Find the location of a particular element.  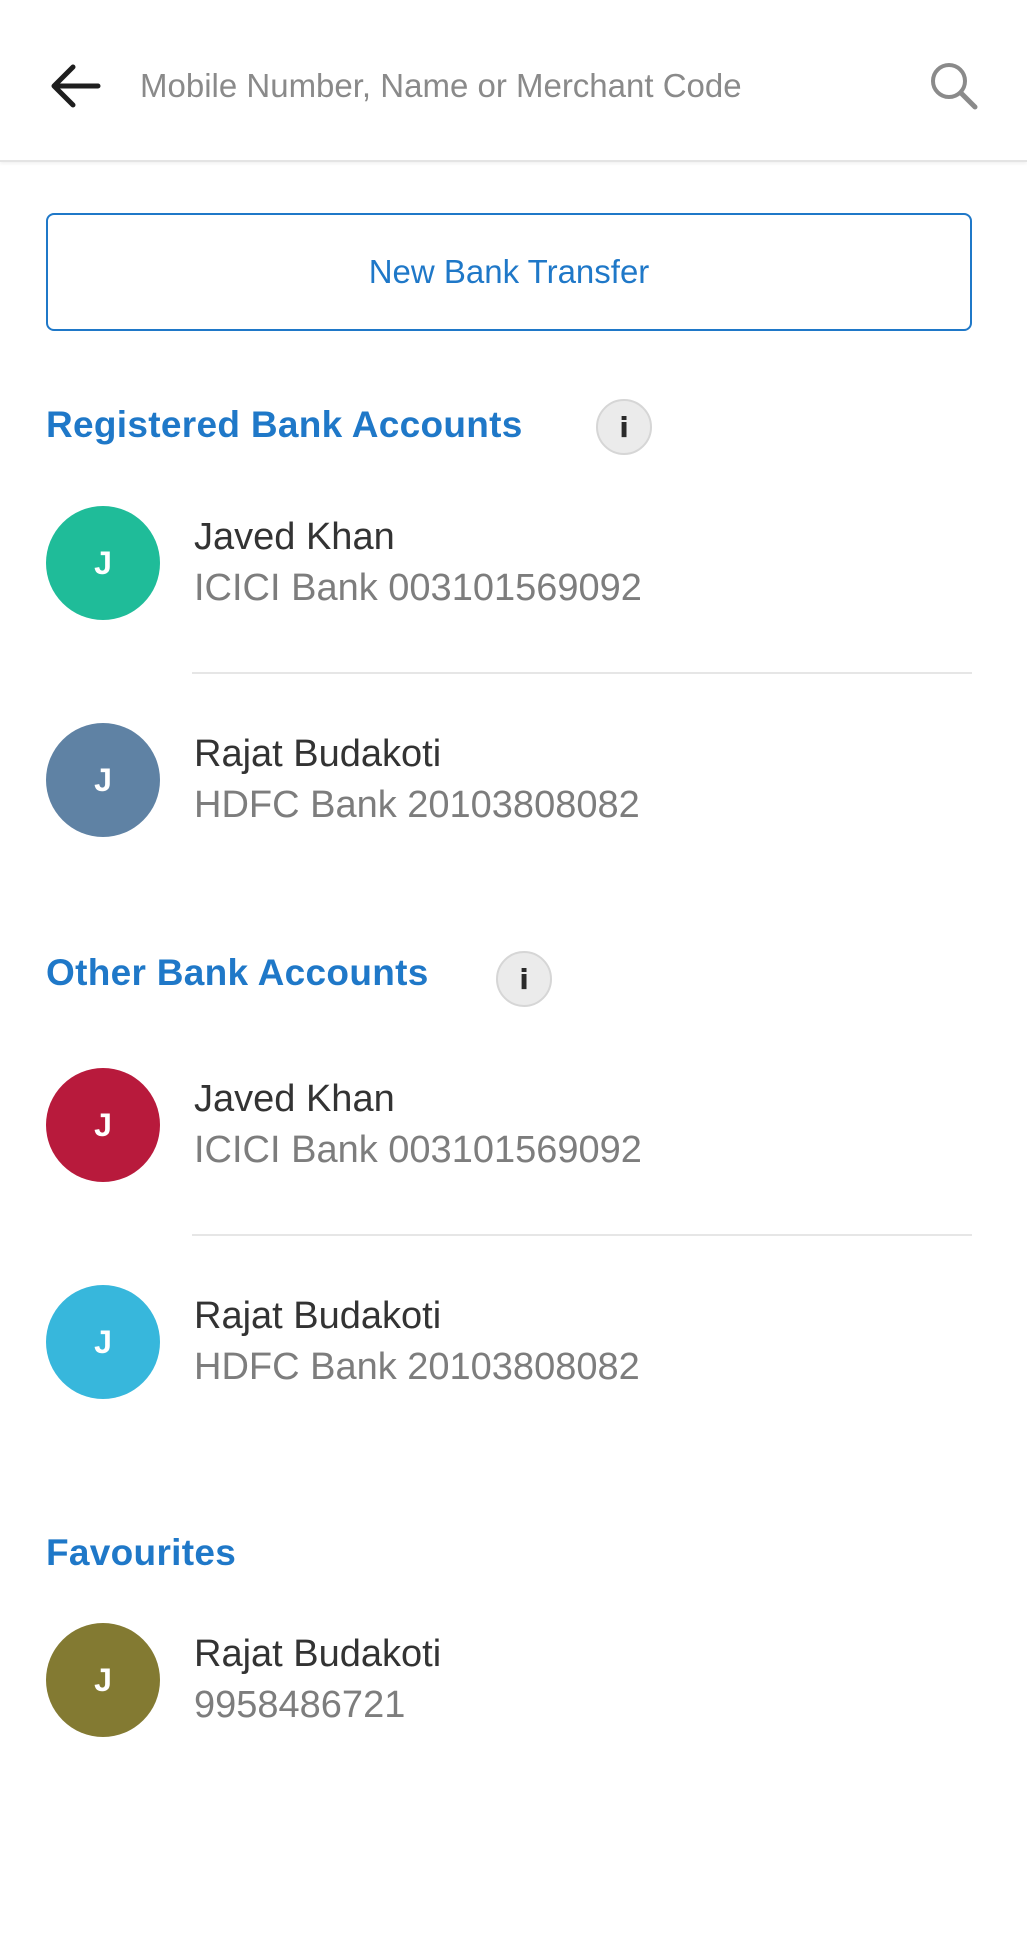

other-accounts-title: Other Bank Accounts is located at coordinates (237, 972).